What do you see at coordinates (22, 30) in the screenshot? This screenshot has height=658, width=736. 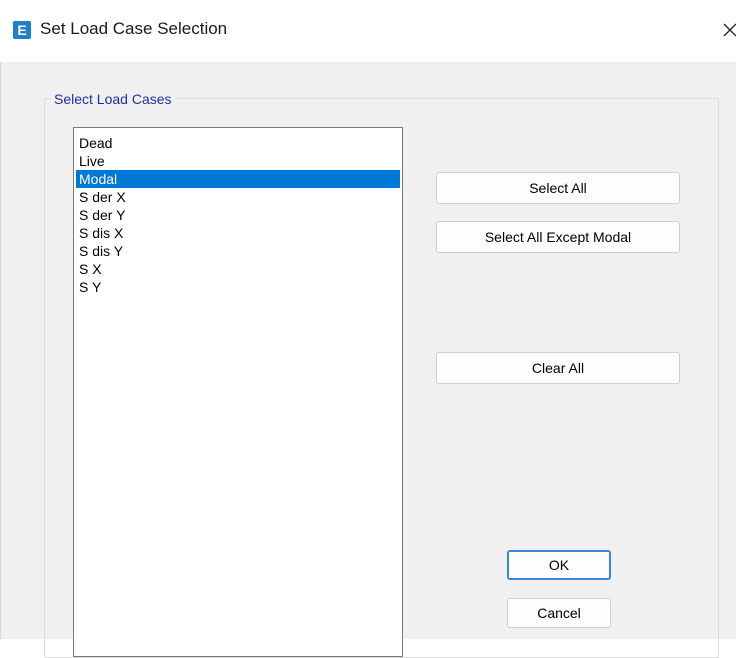 I see `app-icon: E` at bounding box center [22, 30].